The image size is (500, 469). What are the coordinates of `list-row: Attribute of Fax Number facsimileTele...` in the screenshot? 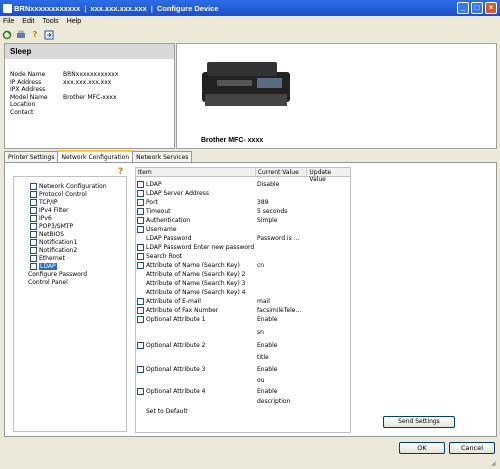 It's located at (243, 310).